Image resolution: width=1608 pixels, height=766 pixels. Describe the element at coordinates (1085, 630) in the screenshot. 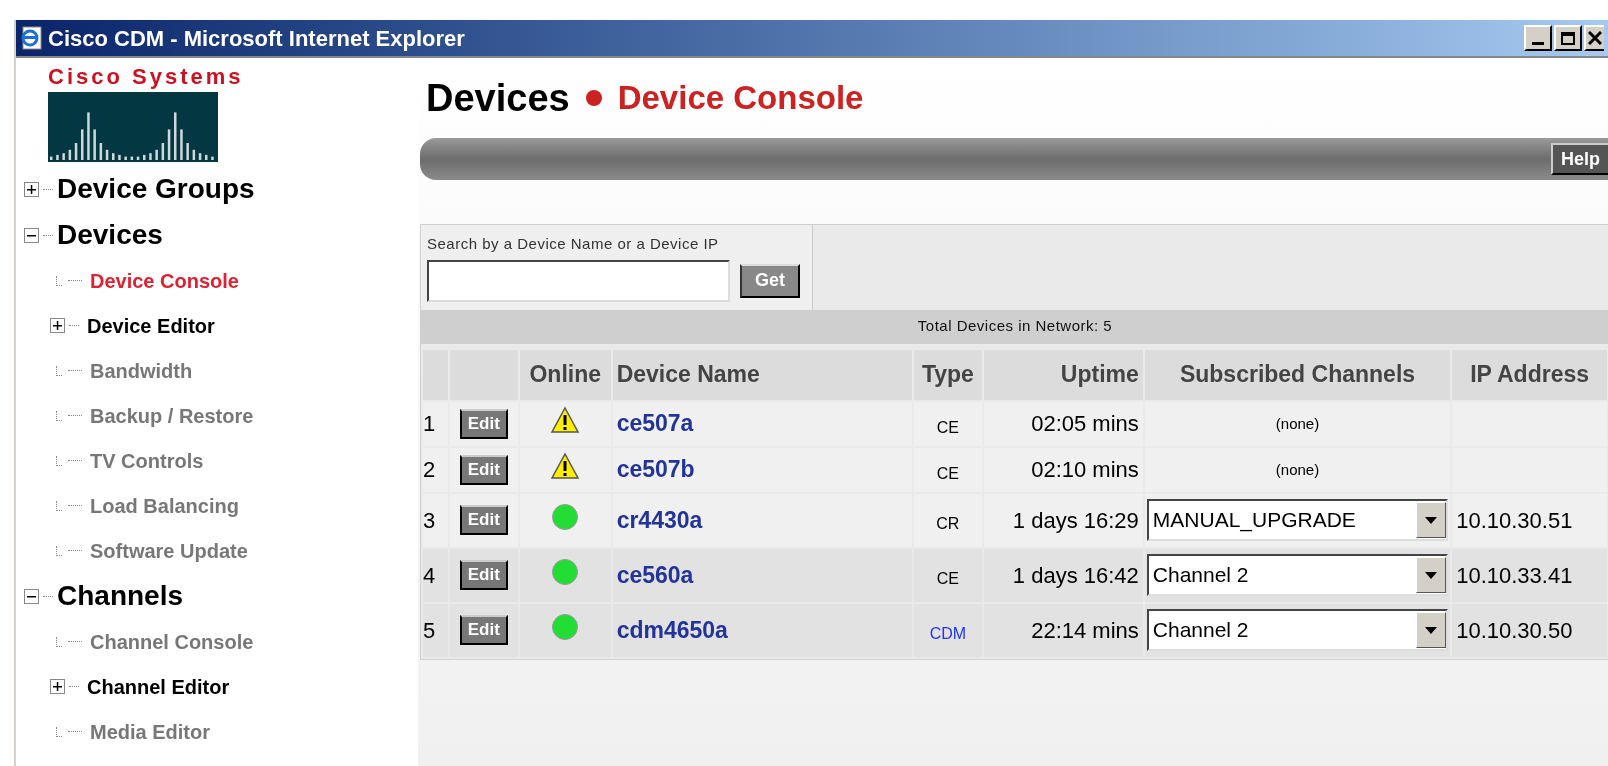

I see `uptime-text: 22:14 mins` at that location.